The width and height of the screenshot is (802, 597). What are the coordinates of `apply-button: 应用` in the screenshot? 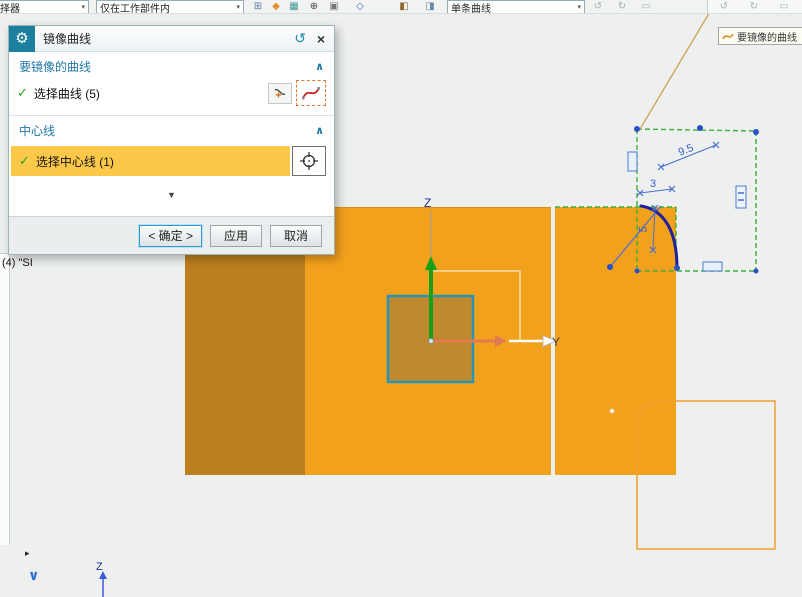 It's located at (236, 235).